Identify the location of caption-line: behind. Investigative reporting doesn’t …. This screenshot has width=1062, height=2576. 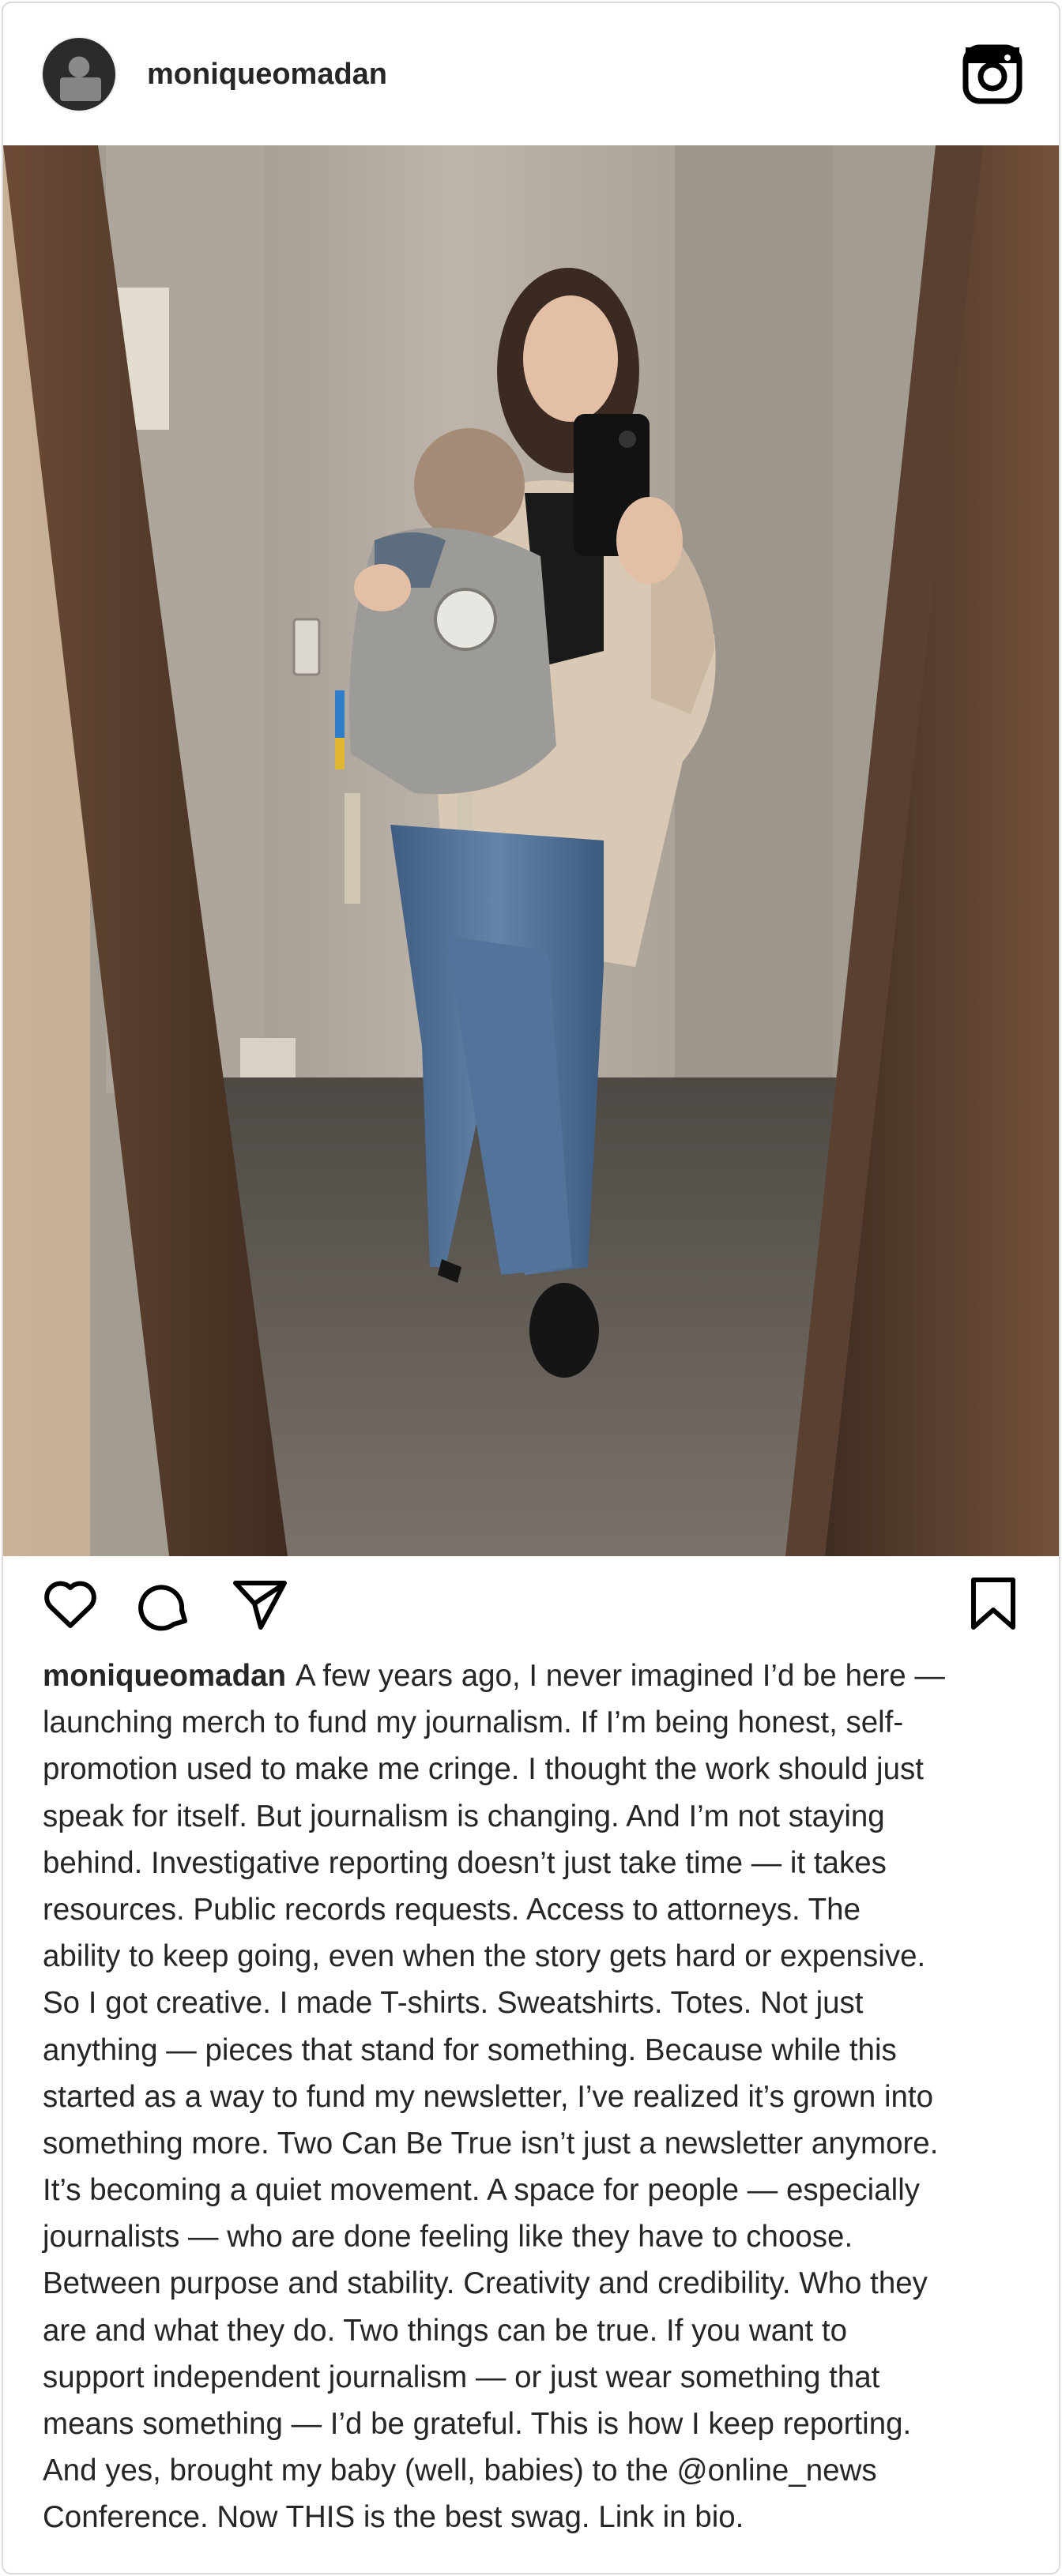
(465, 1862).